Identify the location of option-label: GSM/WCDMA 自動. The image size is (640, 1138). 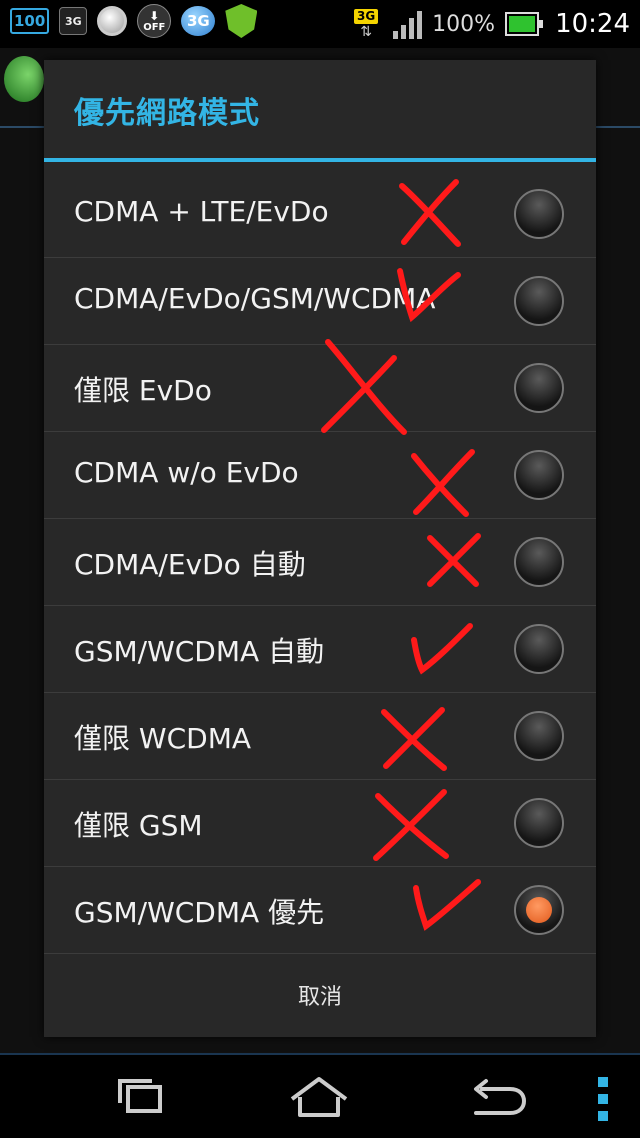
(199, 651).